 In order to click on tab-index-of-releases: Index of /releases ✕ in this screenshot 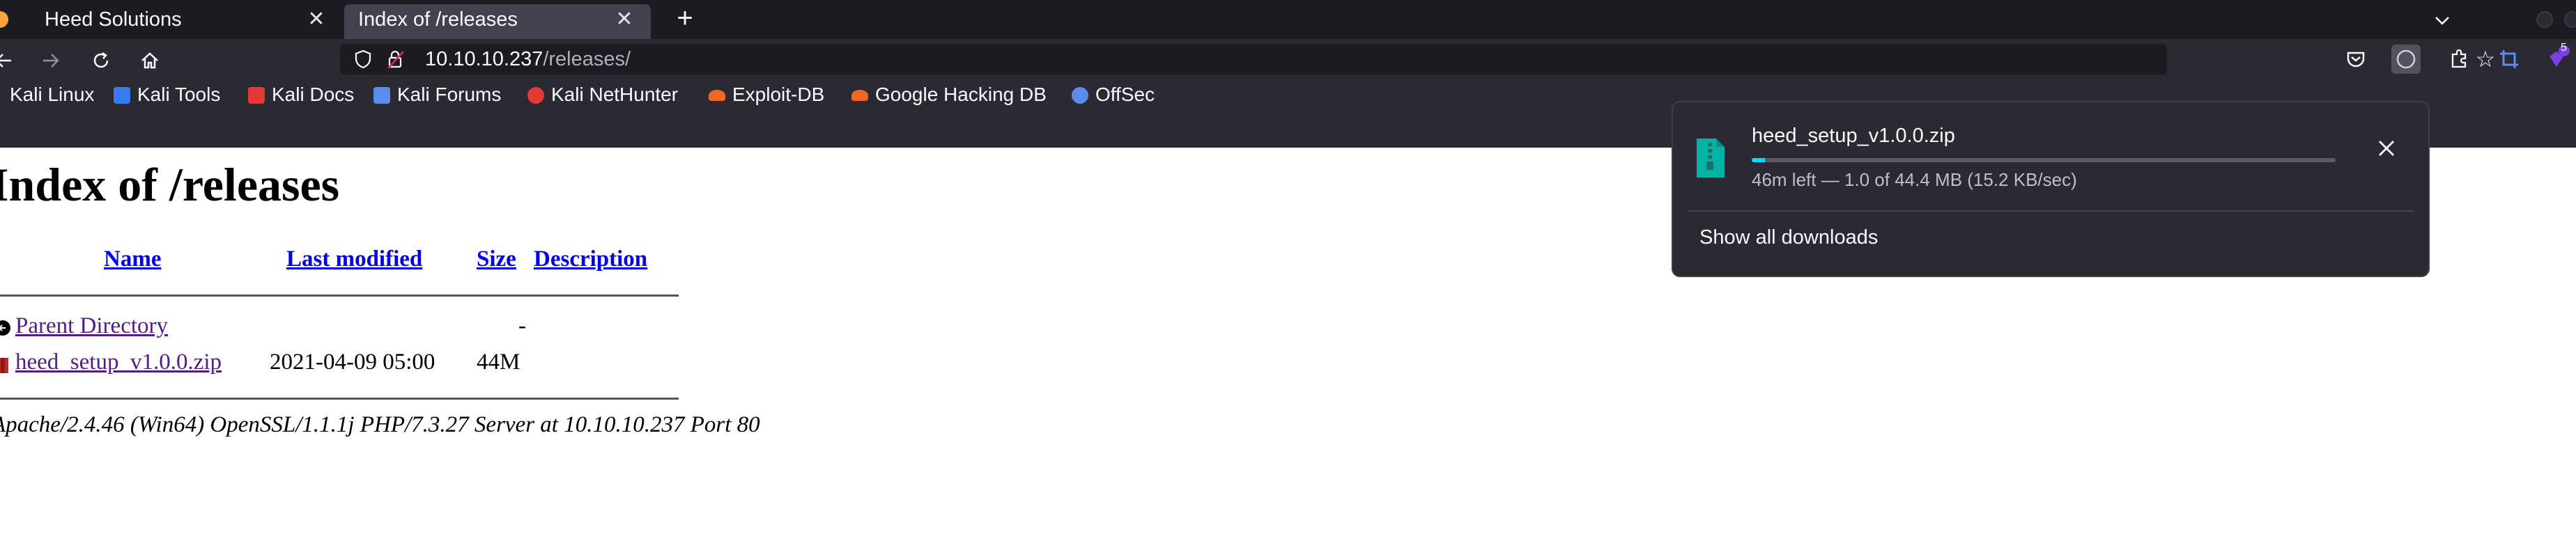, I will do `click(498, 21)`.